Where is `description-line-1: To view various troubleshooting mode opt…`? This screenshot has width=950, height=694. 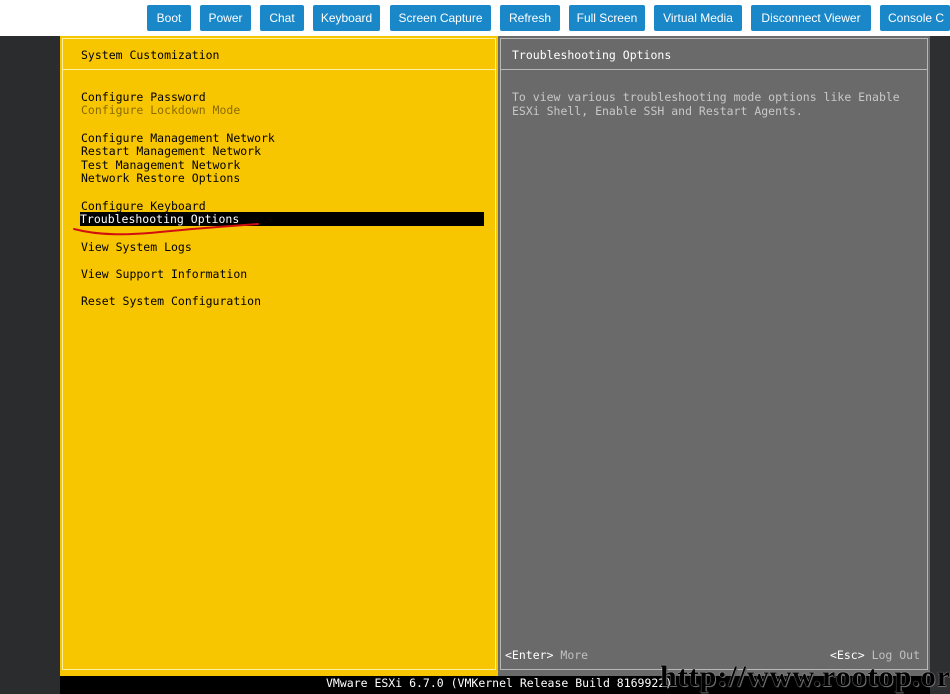 description-line-1: To view various troubleshooting mode opt… is located at coordinates (706, 97).